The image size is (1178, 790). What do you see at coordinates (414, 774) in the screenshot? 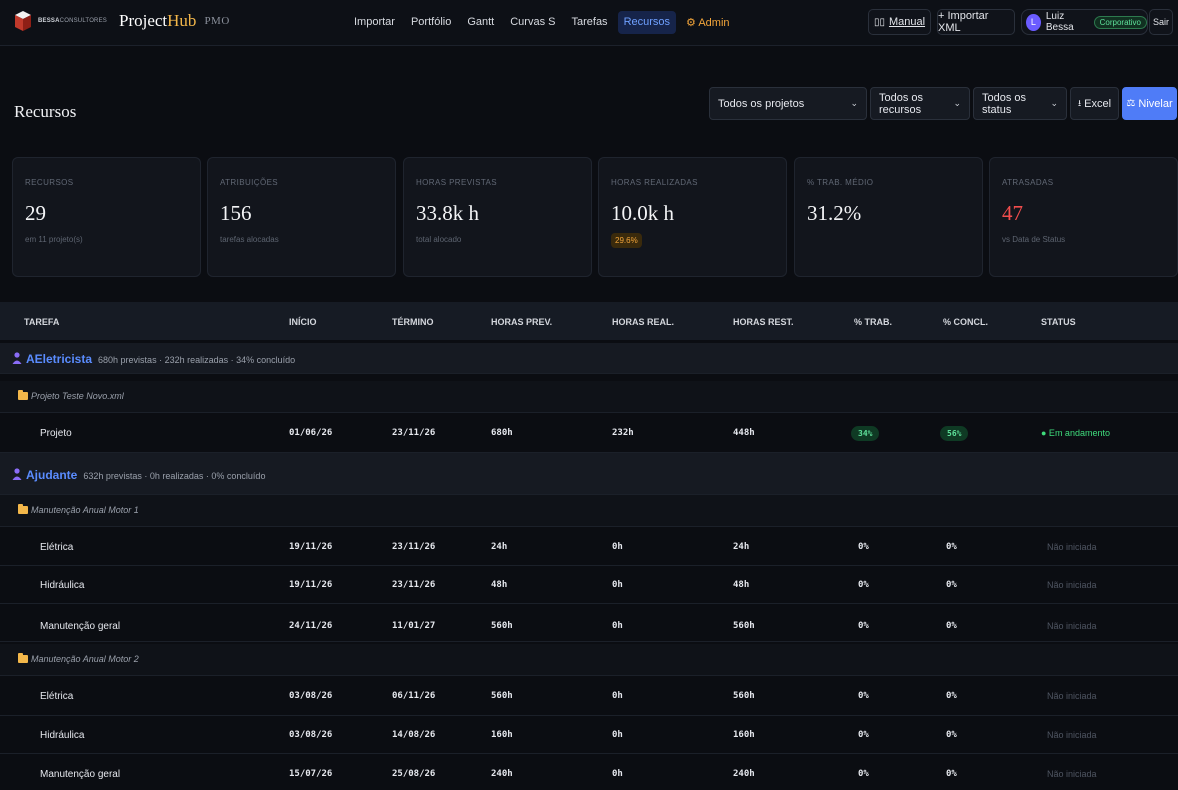
I see `task-end: 25/08/26` at bounding box center [414, 774].